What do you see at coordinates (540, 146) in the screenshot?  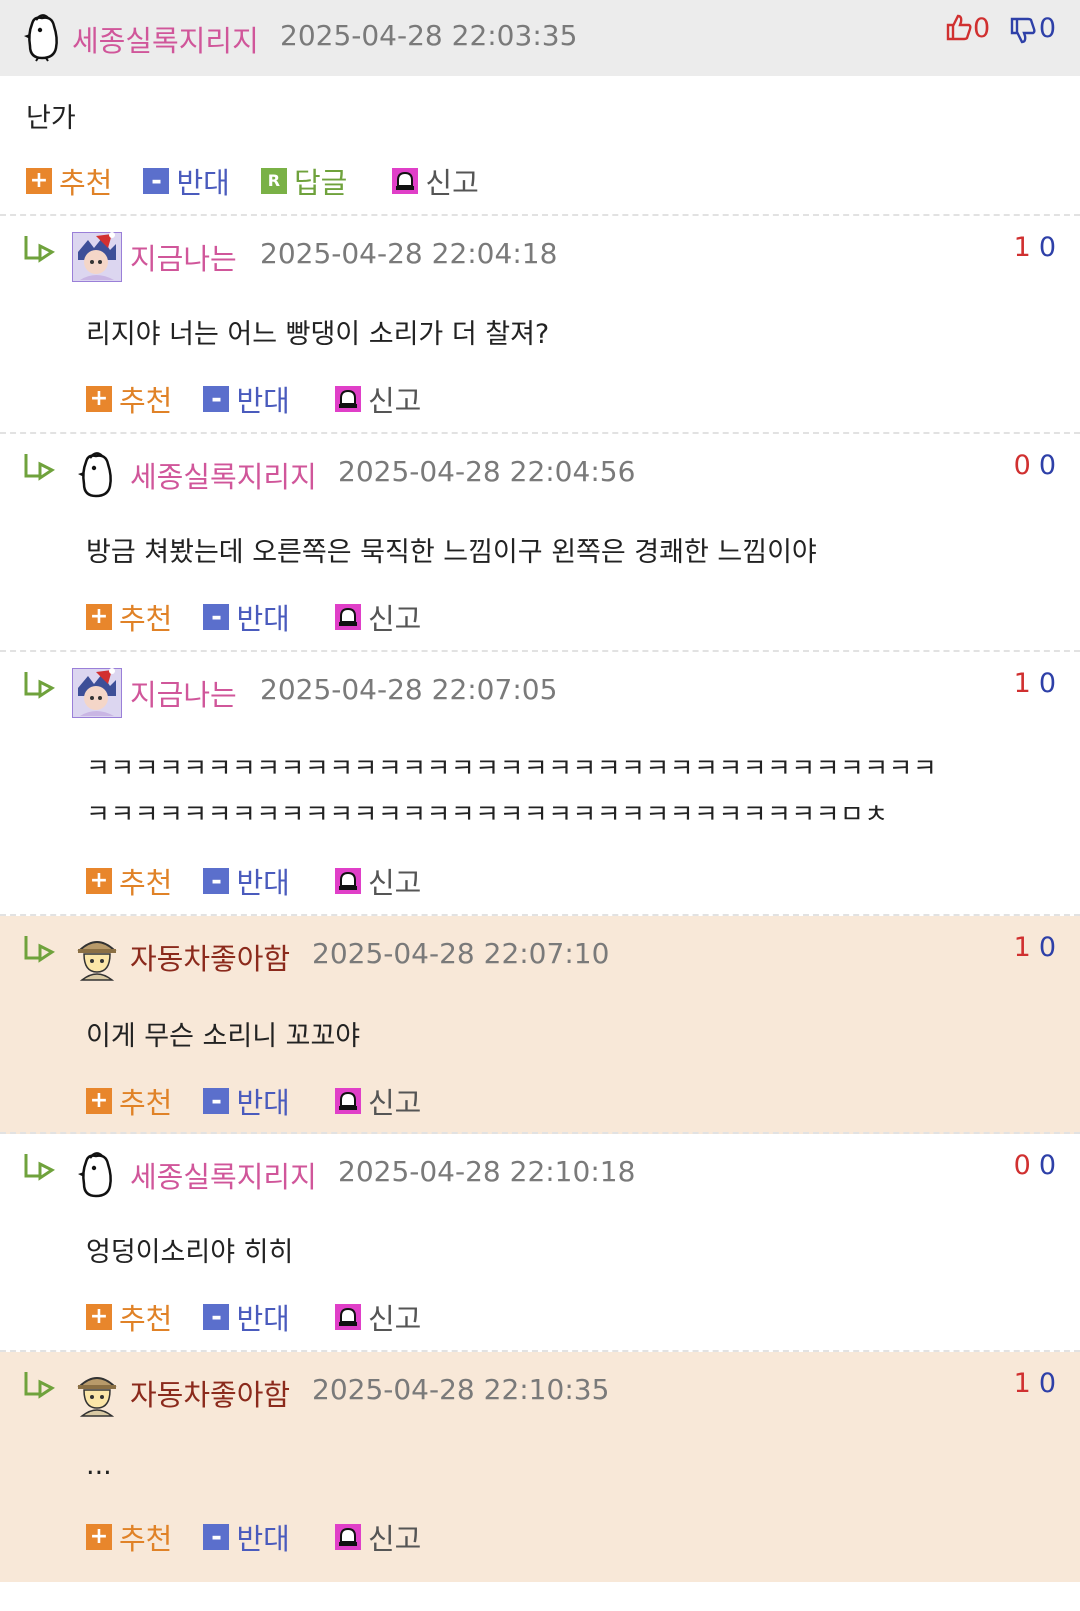 I see `top-comment-body: 난가 + 추천 - 반대 R 답글 신고` at bounding box center [540, 146].